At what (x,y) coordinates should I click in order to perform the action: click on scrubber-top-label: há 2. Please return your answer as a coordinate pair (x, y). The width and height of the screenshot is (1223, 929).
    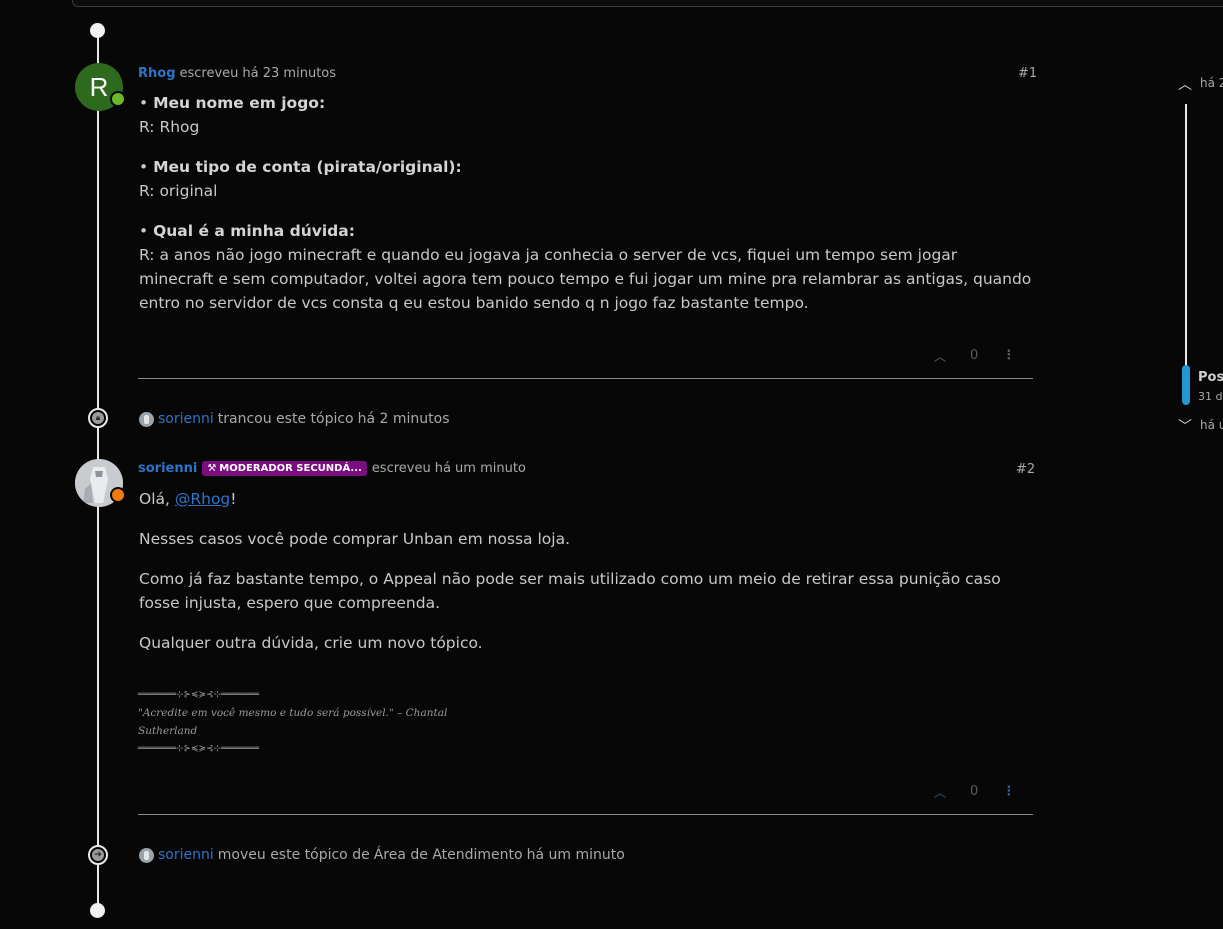
    Looking at the image, I should click on (1211, 83).